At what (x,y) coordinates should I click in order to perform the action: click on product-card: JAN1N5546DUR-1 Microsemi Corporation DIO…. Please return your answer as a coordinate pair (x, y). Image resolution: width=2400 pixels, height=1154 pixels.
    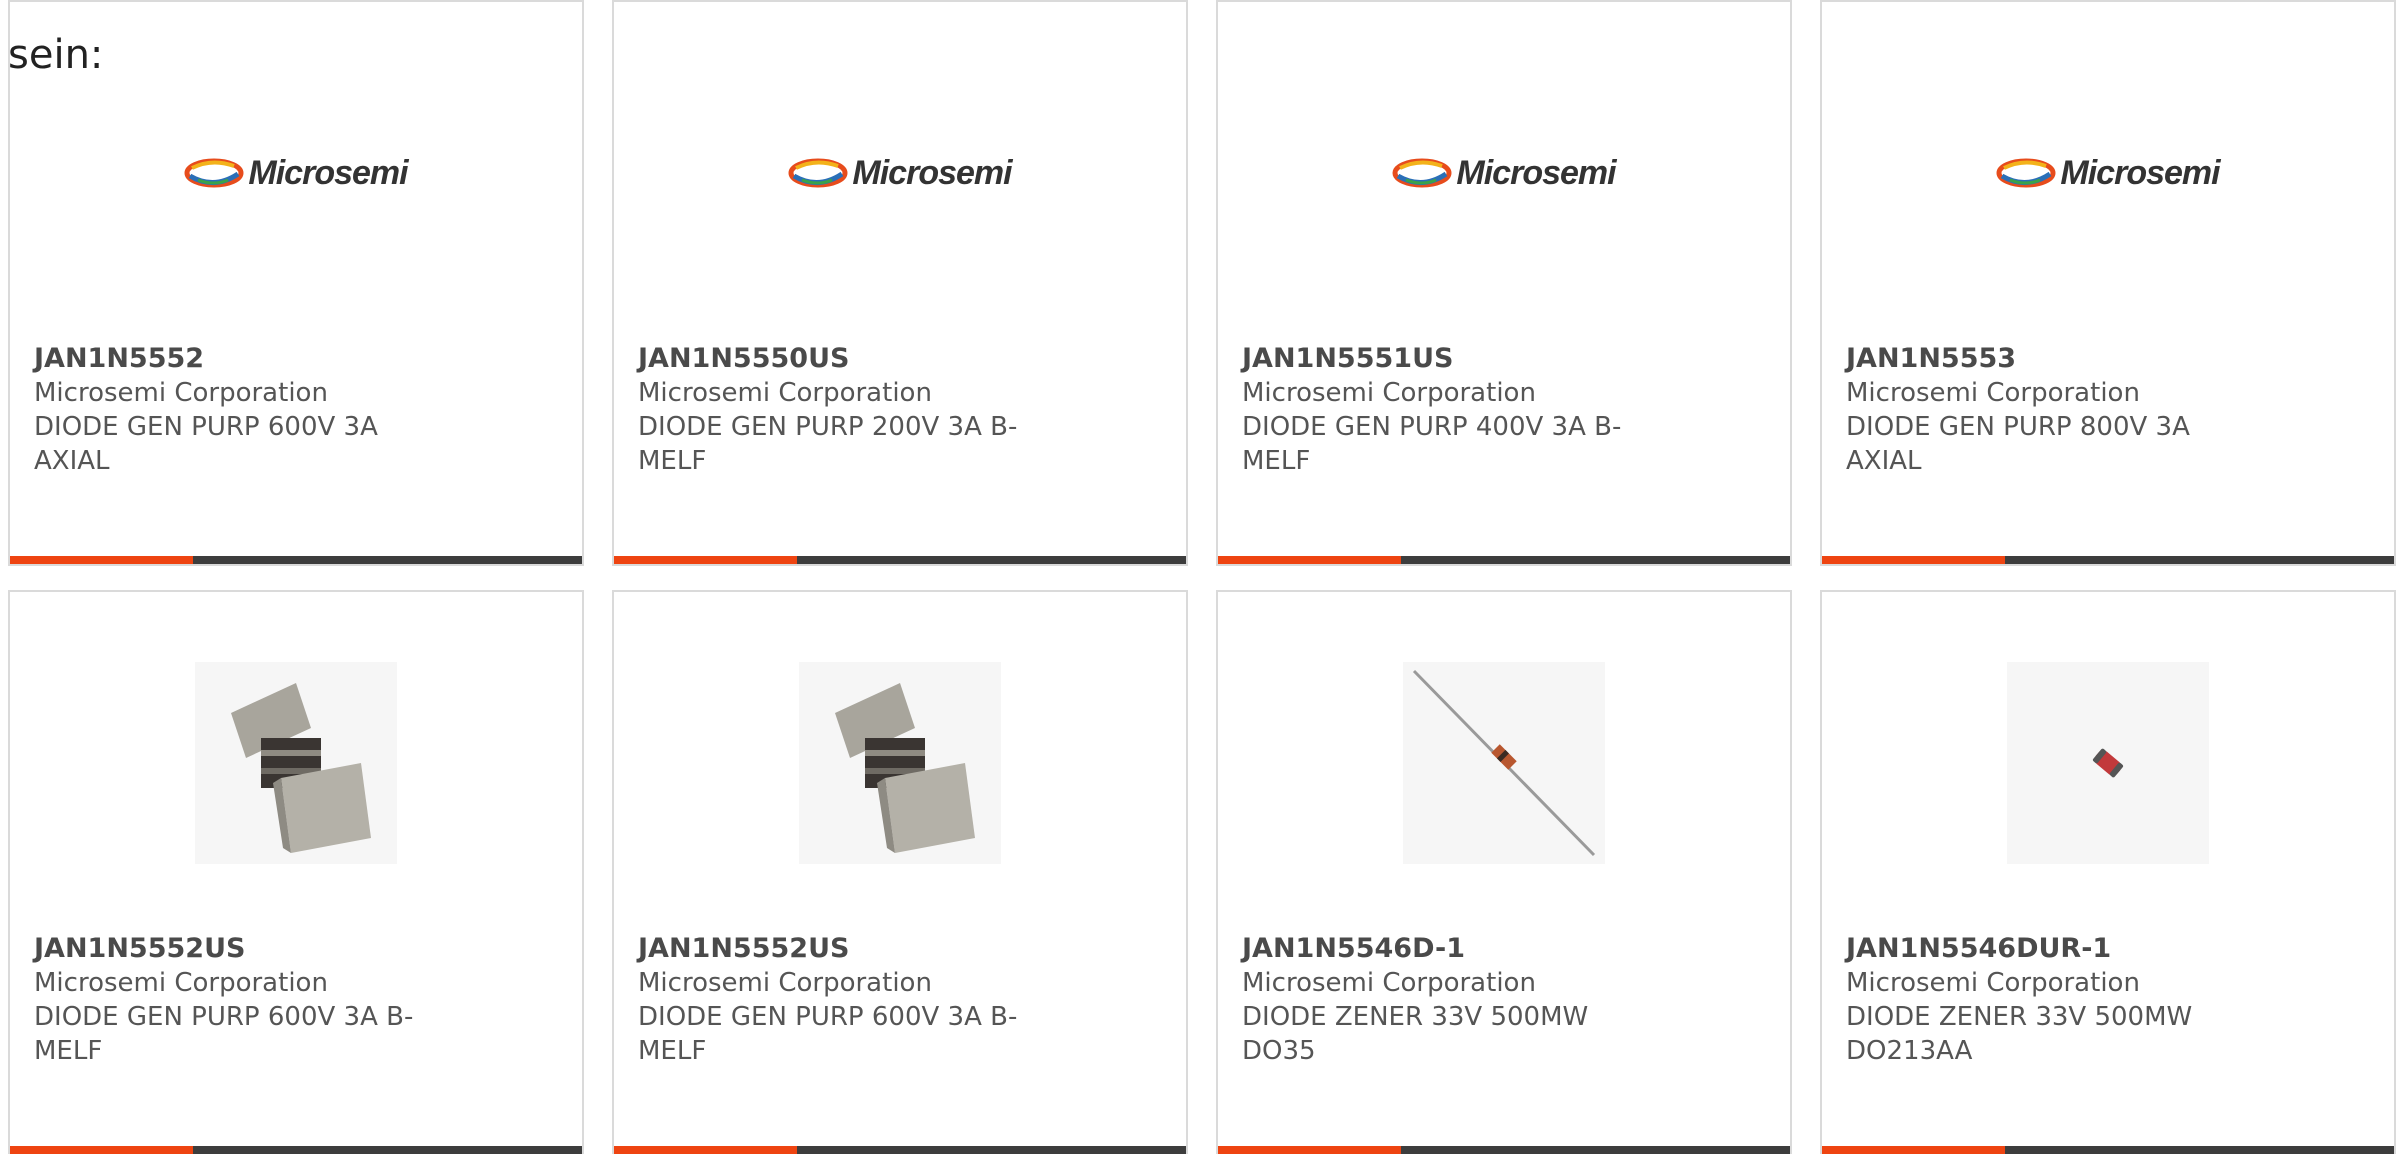
    Looking at the image, I should click on (2108, 872).